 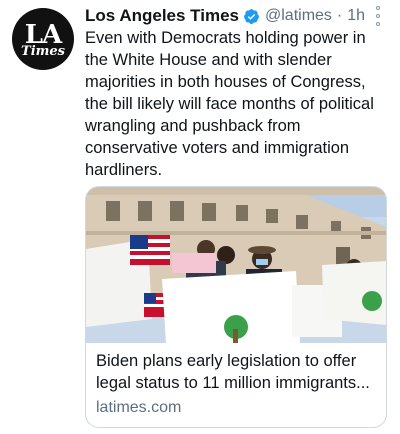 I want to click on tweet-text-line: wrangling and pushback from, so click(x=193, y=126).